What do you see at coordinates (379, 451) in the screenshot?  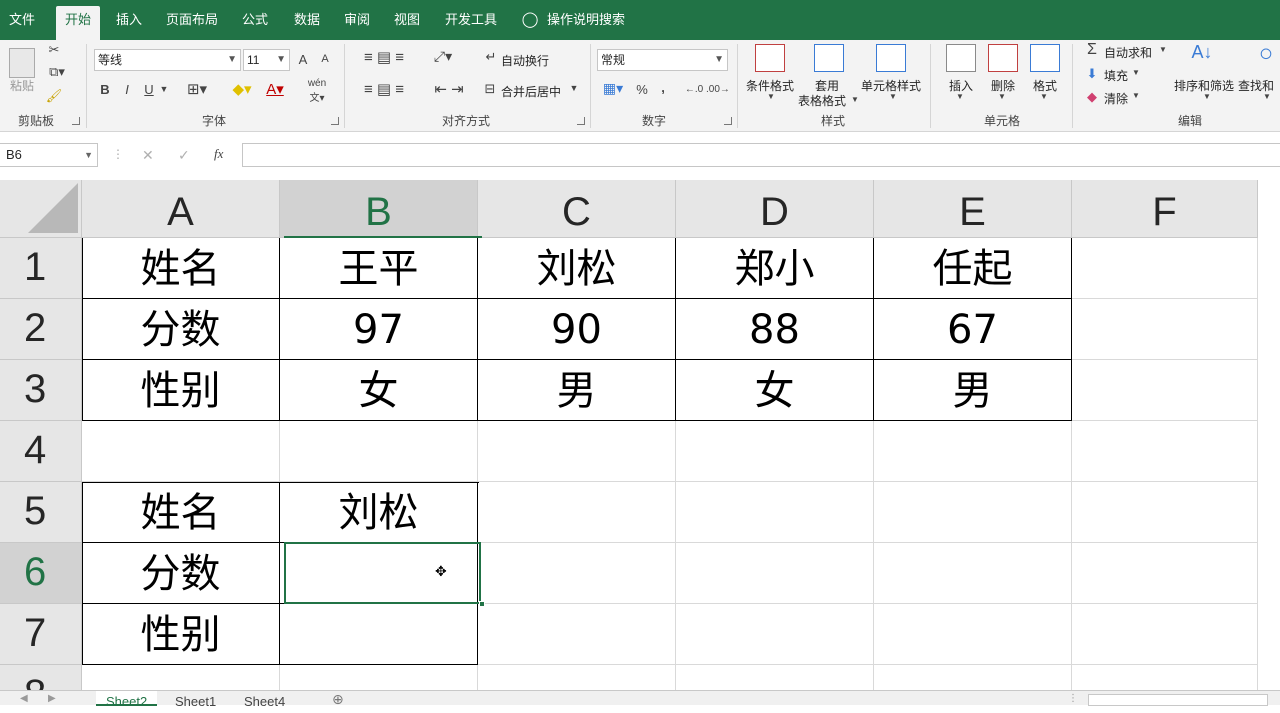 I see `cell-b4` at bounding box center [379, 451].